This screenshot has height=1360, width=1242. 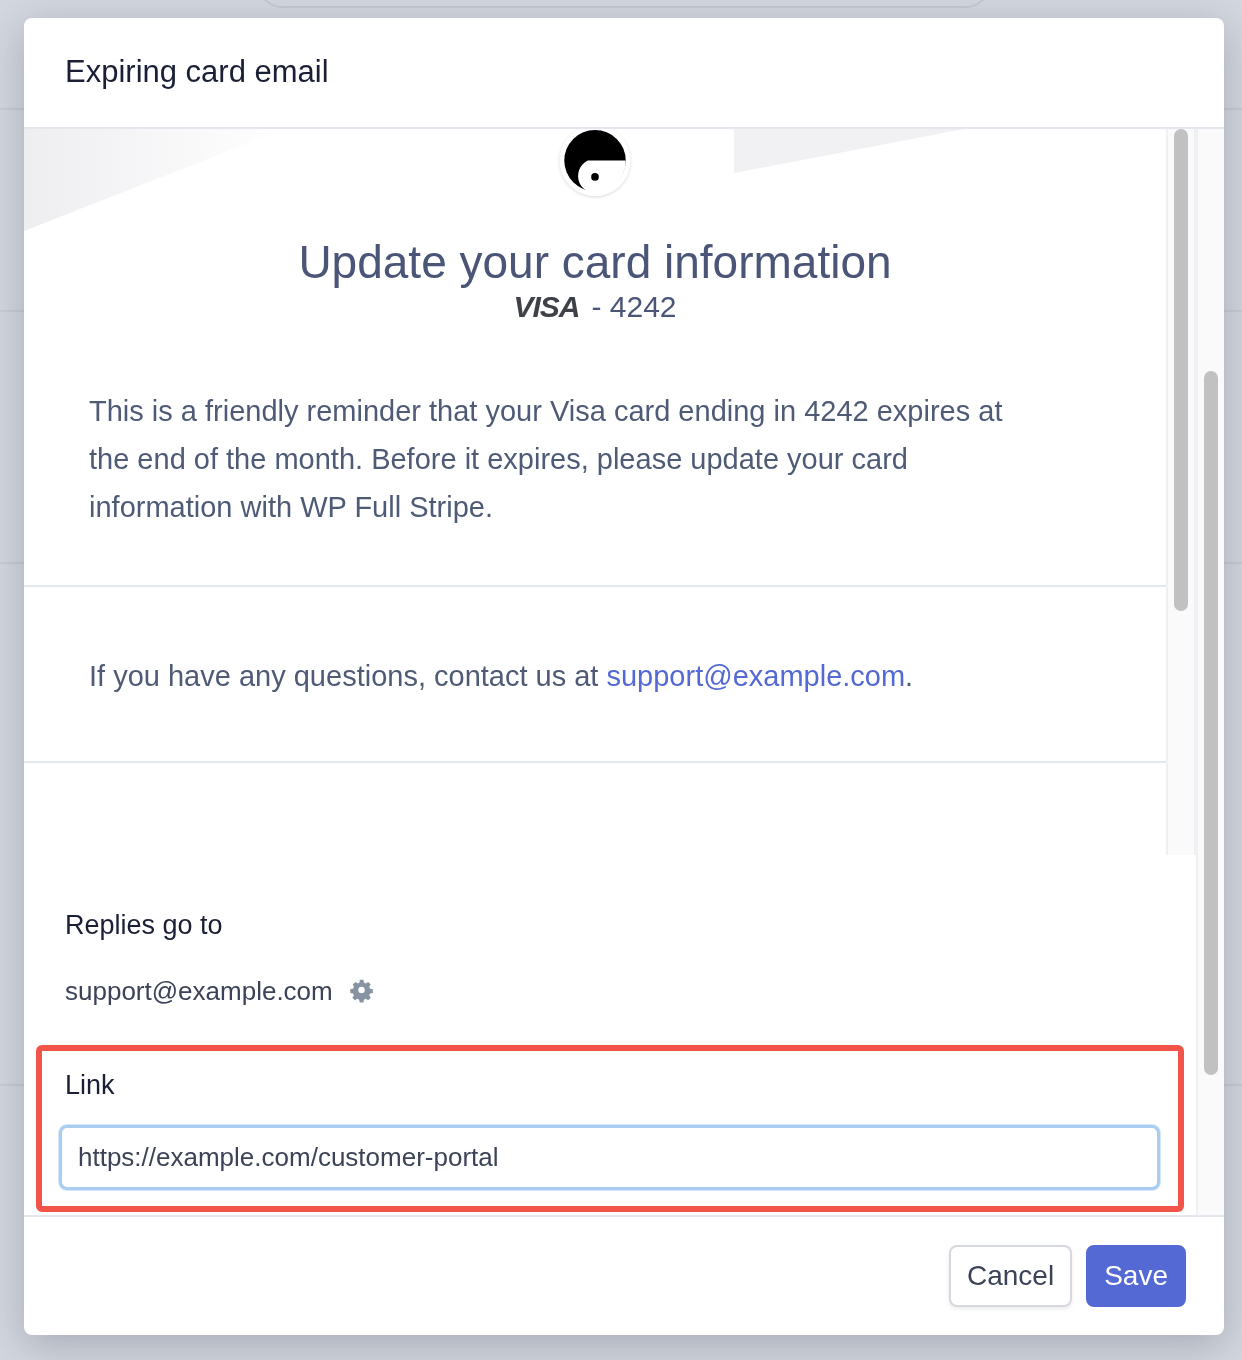 What do you see at coordinates (1011, 1276) in the screenshot?
I see `cancel-button: Cancel` at bounding box center [1011, 1276].